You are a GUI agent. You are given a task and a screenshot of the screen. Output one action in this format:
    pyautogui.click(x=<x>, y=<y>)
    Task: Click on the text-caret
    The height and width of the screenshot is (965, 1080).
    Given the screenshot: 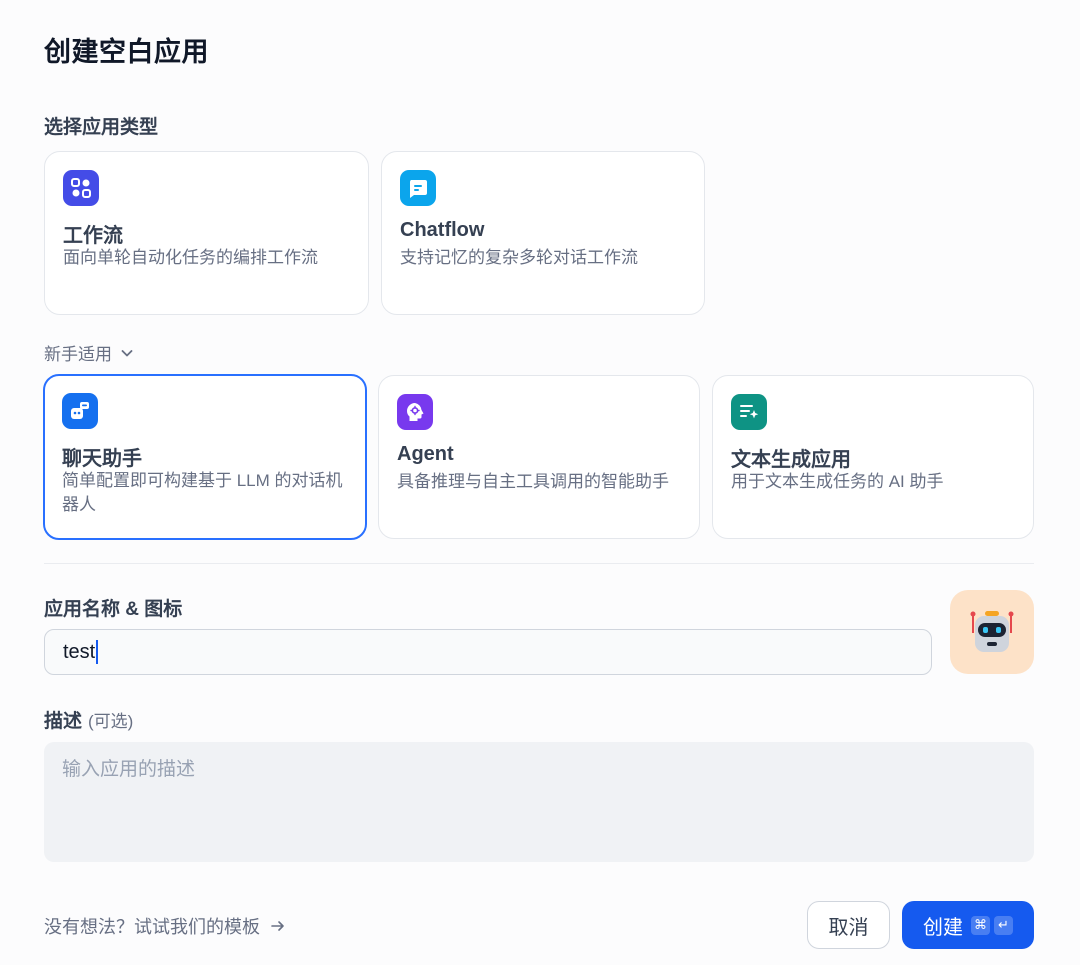 What is the action you would take?
    pyautogui.click(x=97, y=652)
    